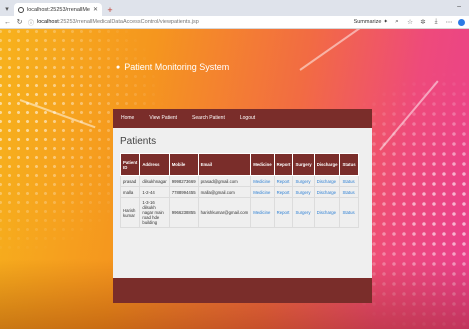 The height and width of the screenshot is (329, 469). Describe the element at coordinates (138, 141) in the screenshot. I see `page-title: Patients` at that location.